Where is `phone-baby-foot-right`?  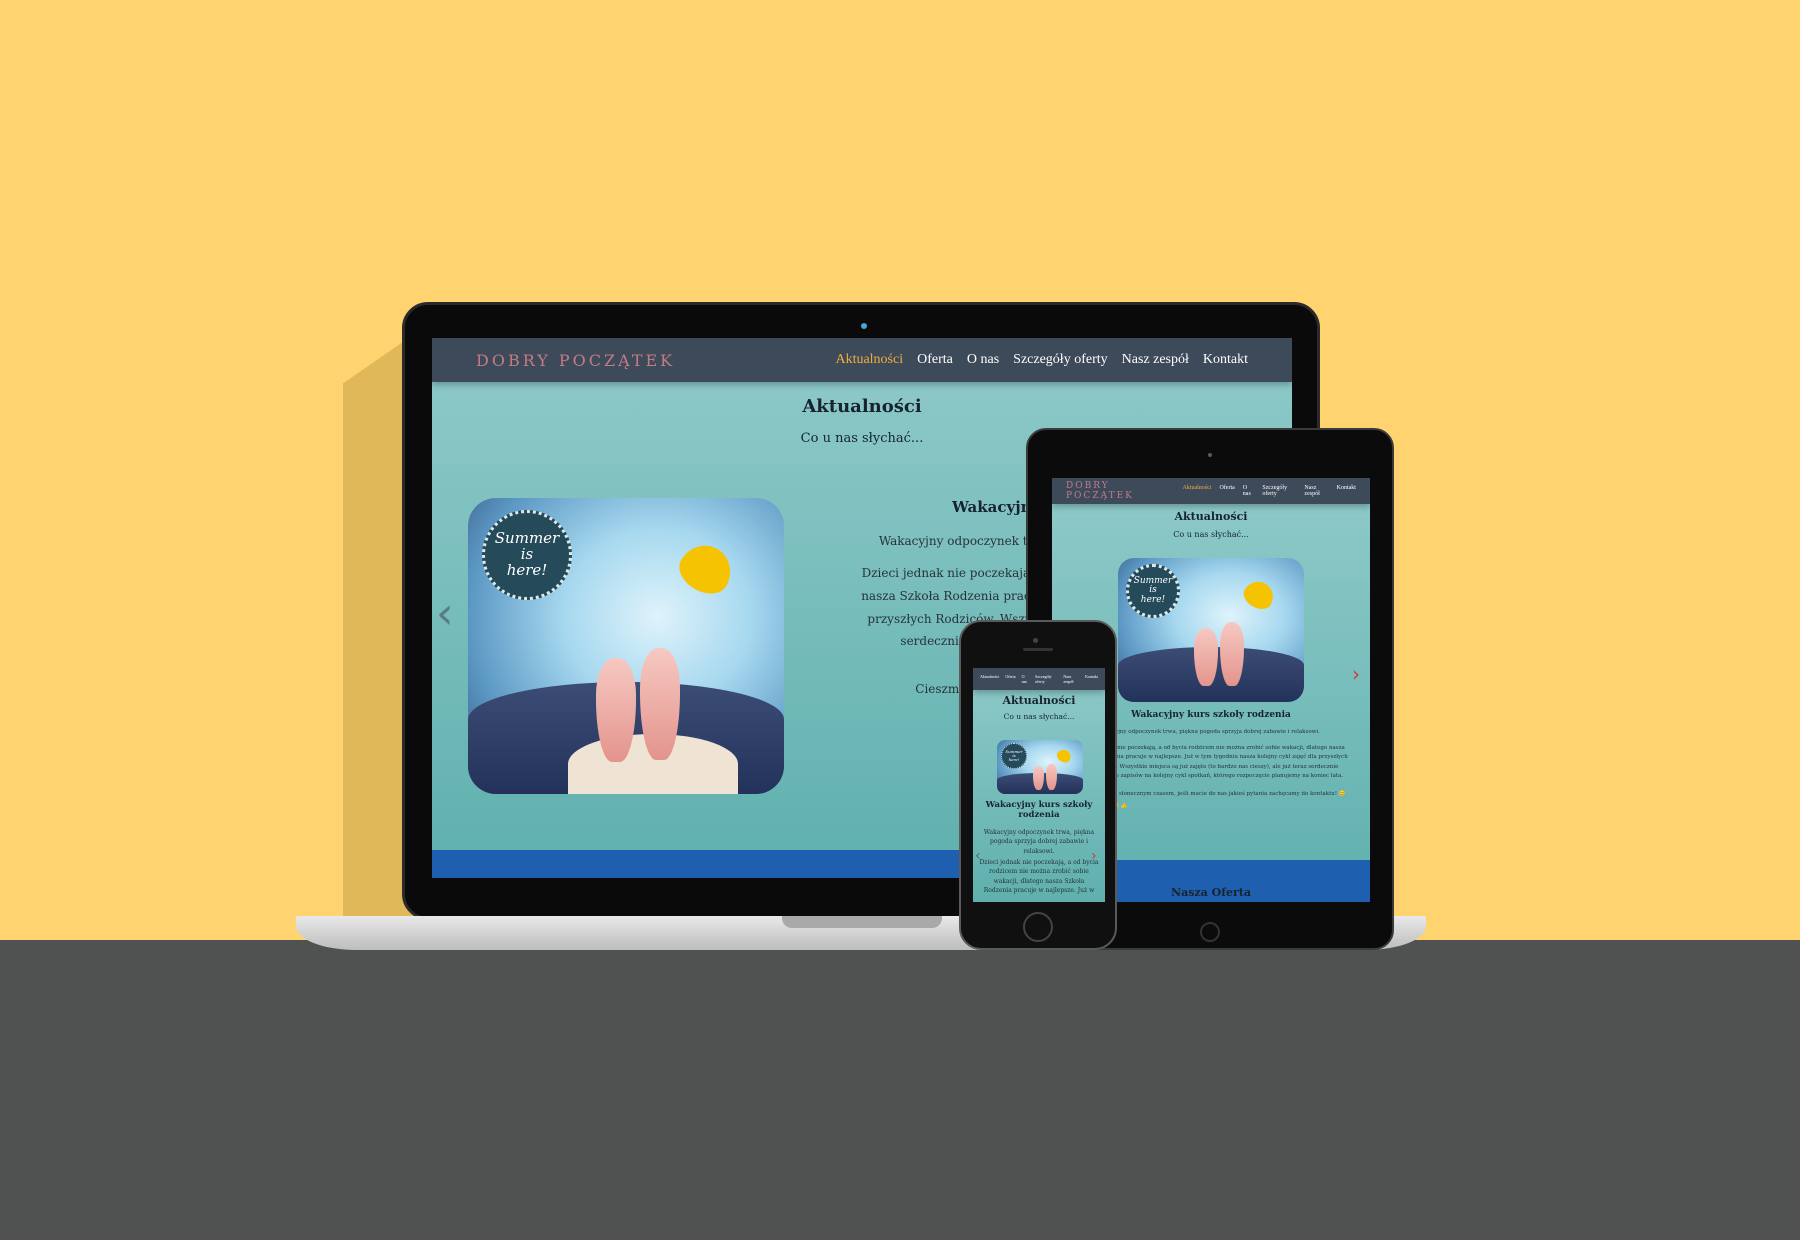 phone-baby-foot-right is located at coordinates (1051, 777).